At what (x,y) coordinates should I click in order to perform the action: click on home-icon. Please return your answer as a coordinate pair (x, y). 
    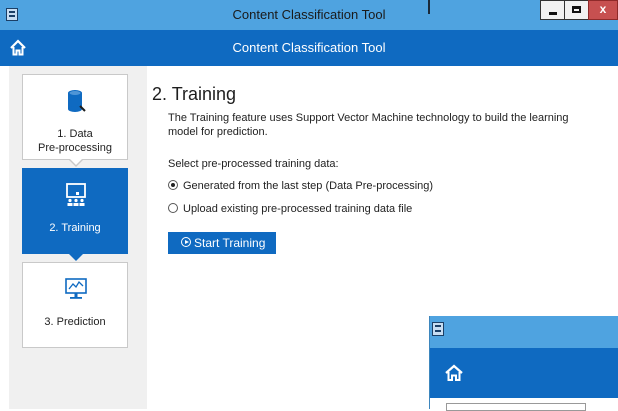
    Looking at the image, I should click on (454, 373).